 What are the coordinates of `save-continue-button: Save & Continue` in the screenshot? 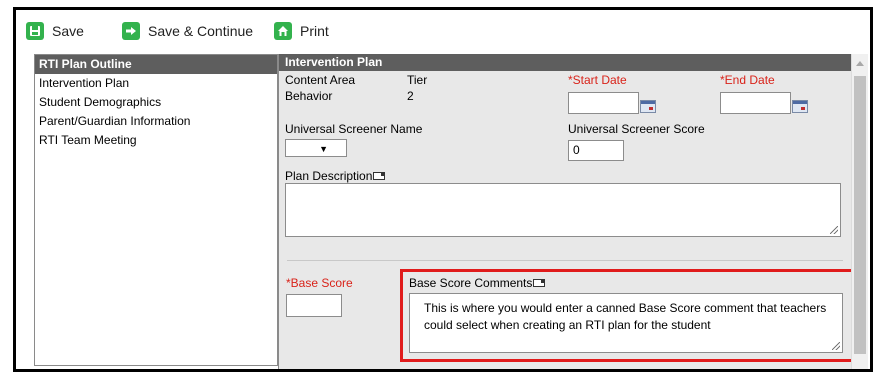 It's located at (187, 31).